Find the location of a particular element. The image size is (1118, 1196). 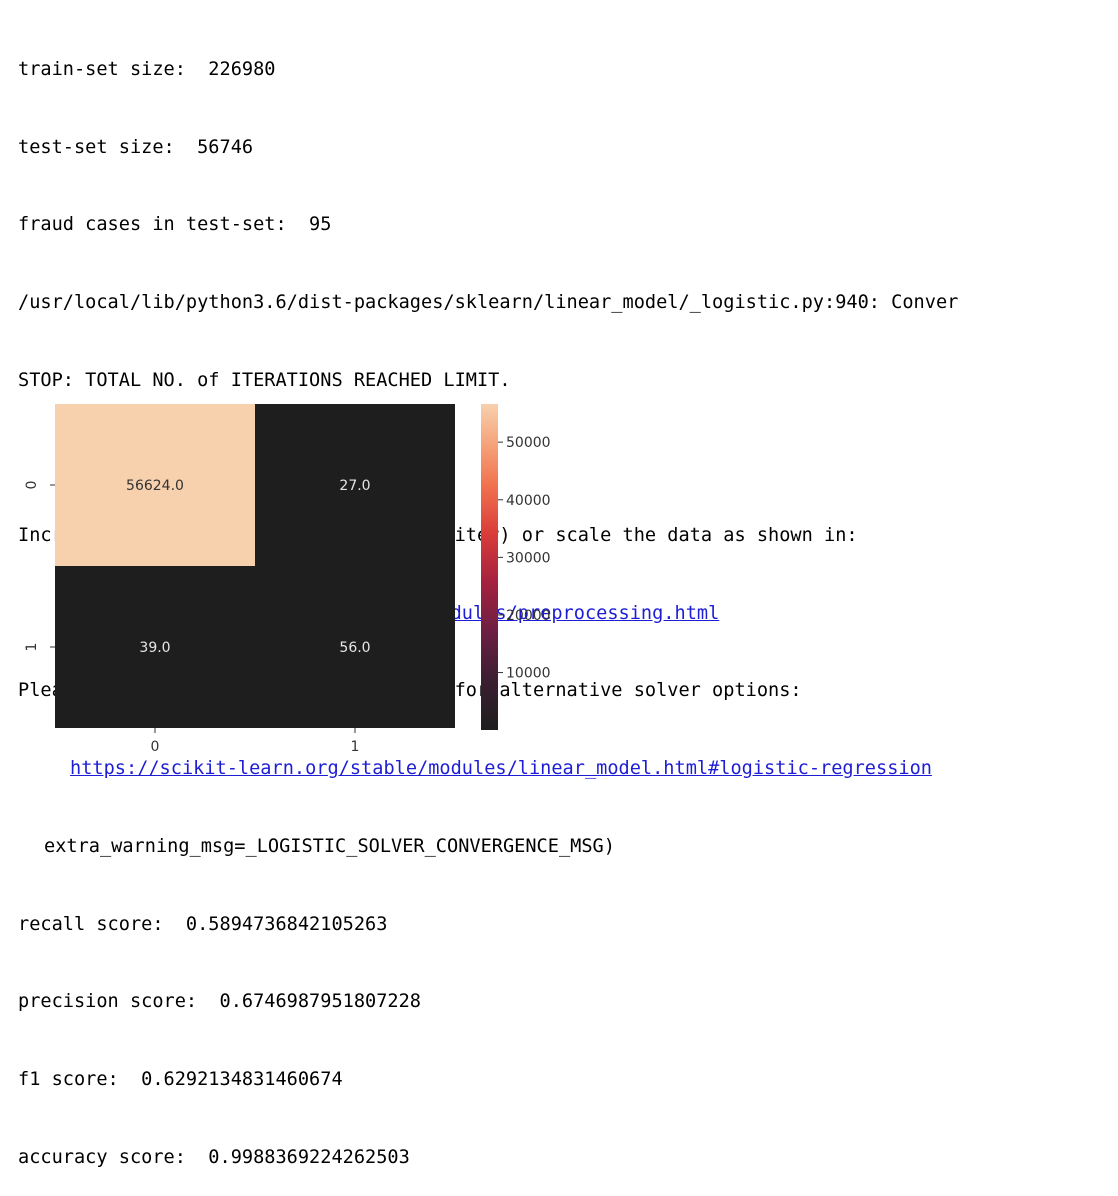

precision-score-line: precision score: 0.6746987951807228 is located at coordinates (219, 1002).